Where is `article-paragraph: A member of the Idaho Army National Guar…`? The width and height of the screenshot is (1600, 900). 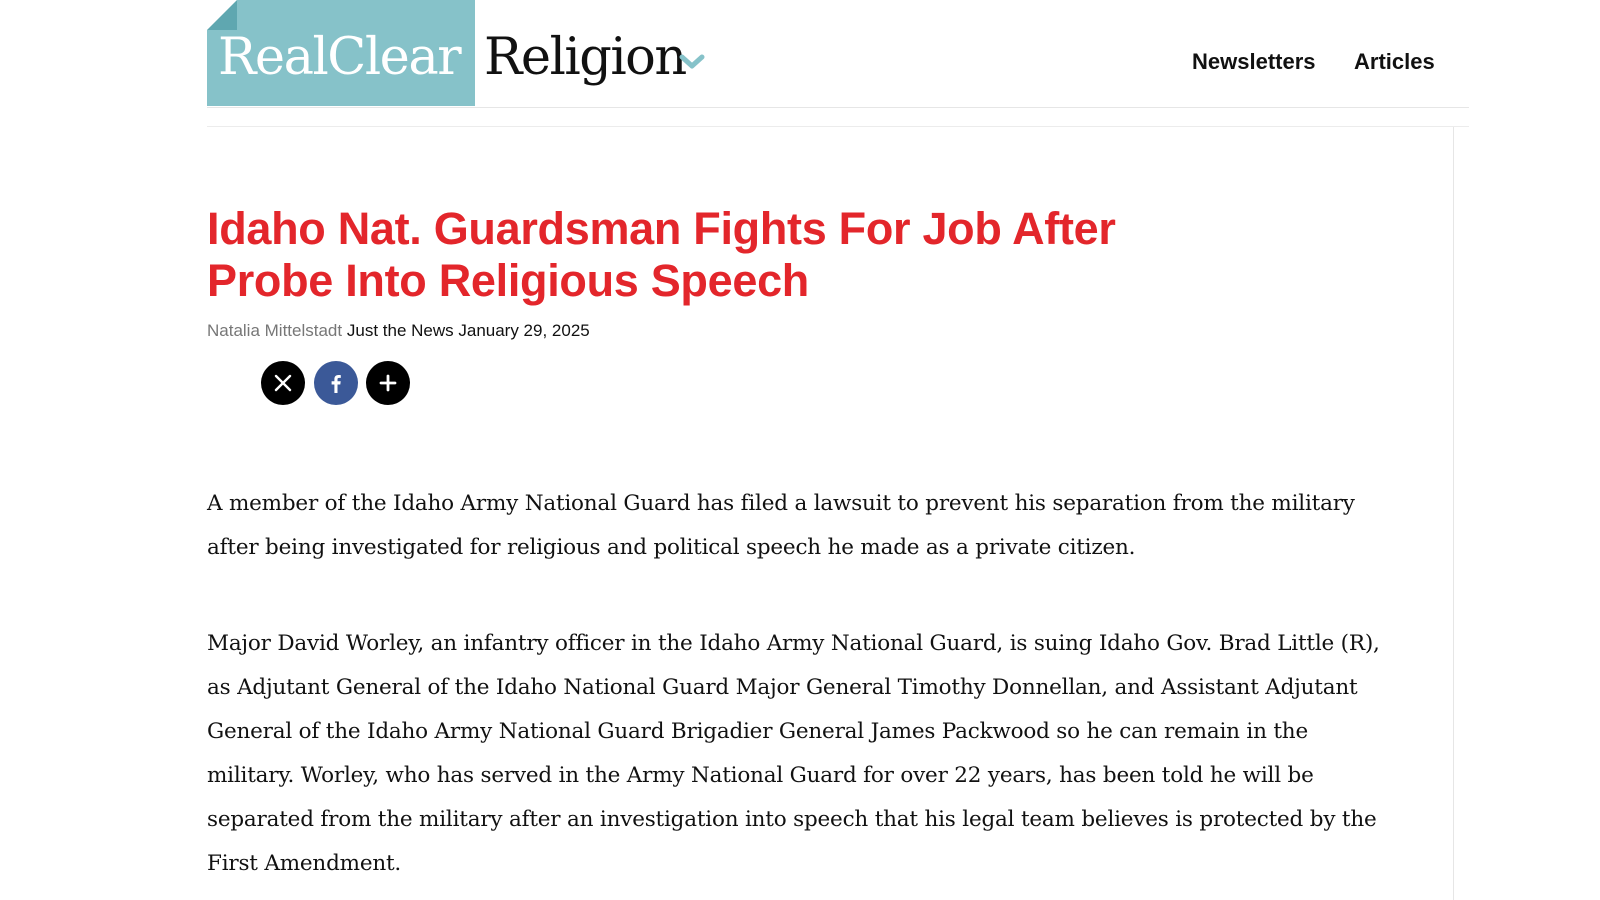 article-paragraph: A member of the Idaho Army National Guar… is located at coordinates (781, 525).